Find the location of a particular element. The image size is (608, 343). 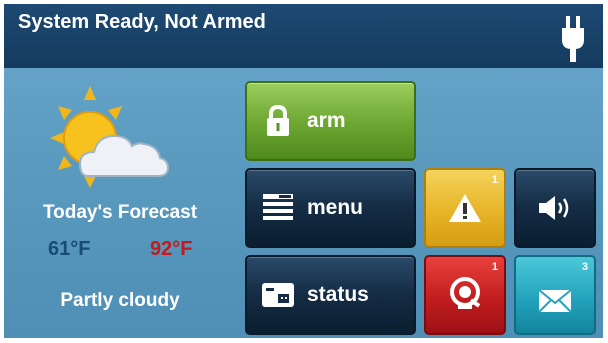

temperature-high: 92°F is located at coordinates (171, 249).